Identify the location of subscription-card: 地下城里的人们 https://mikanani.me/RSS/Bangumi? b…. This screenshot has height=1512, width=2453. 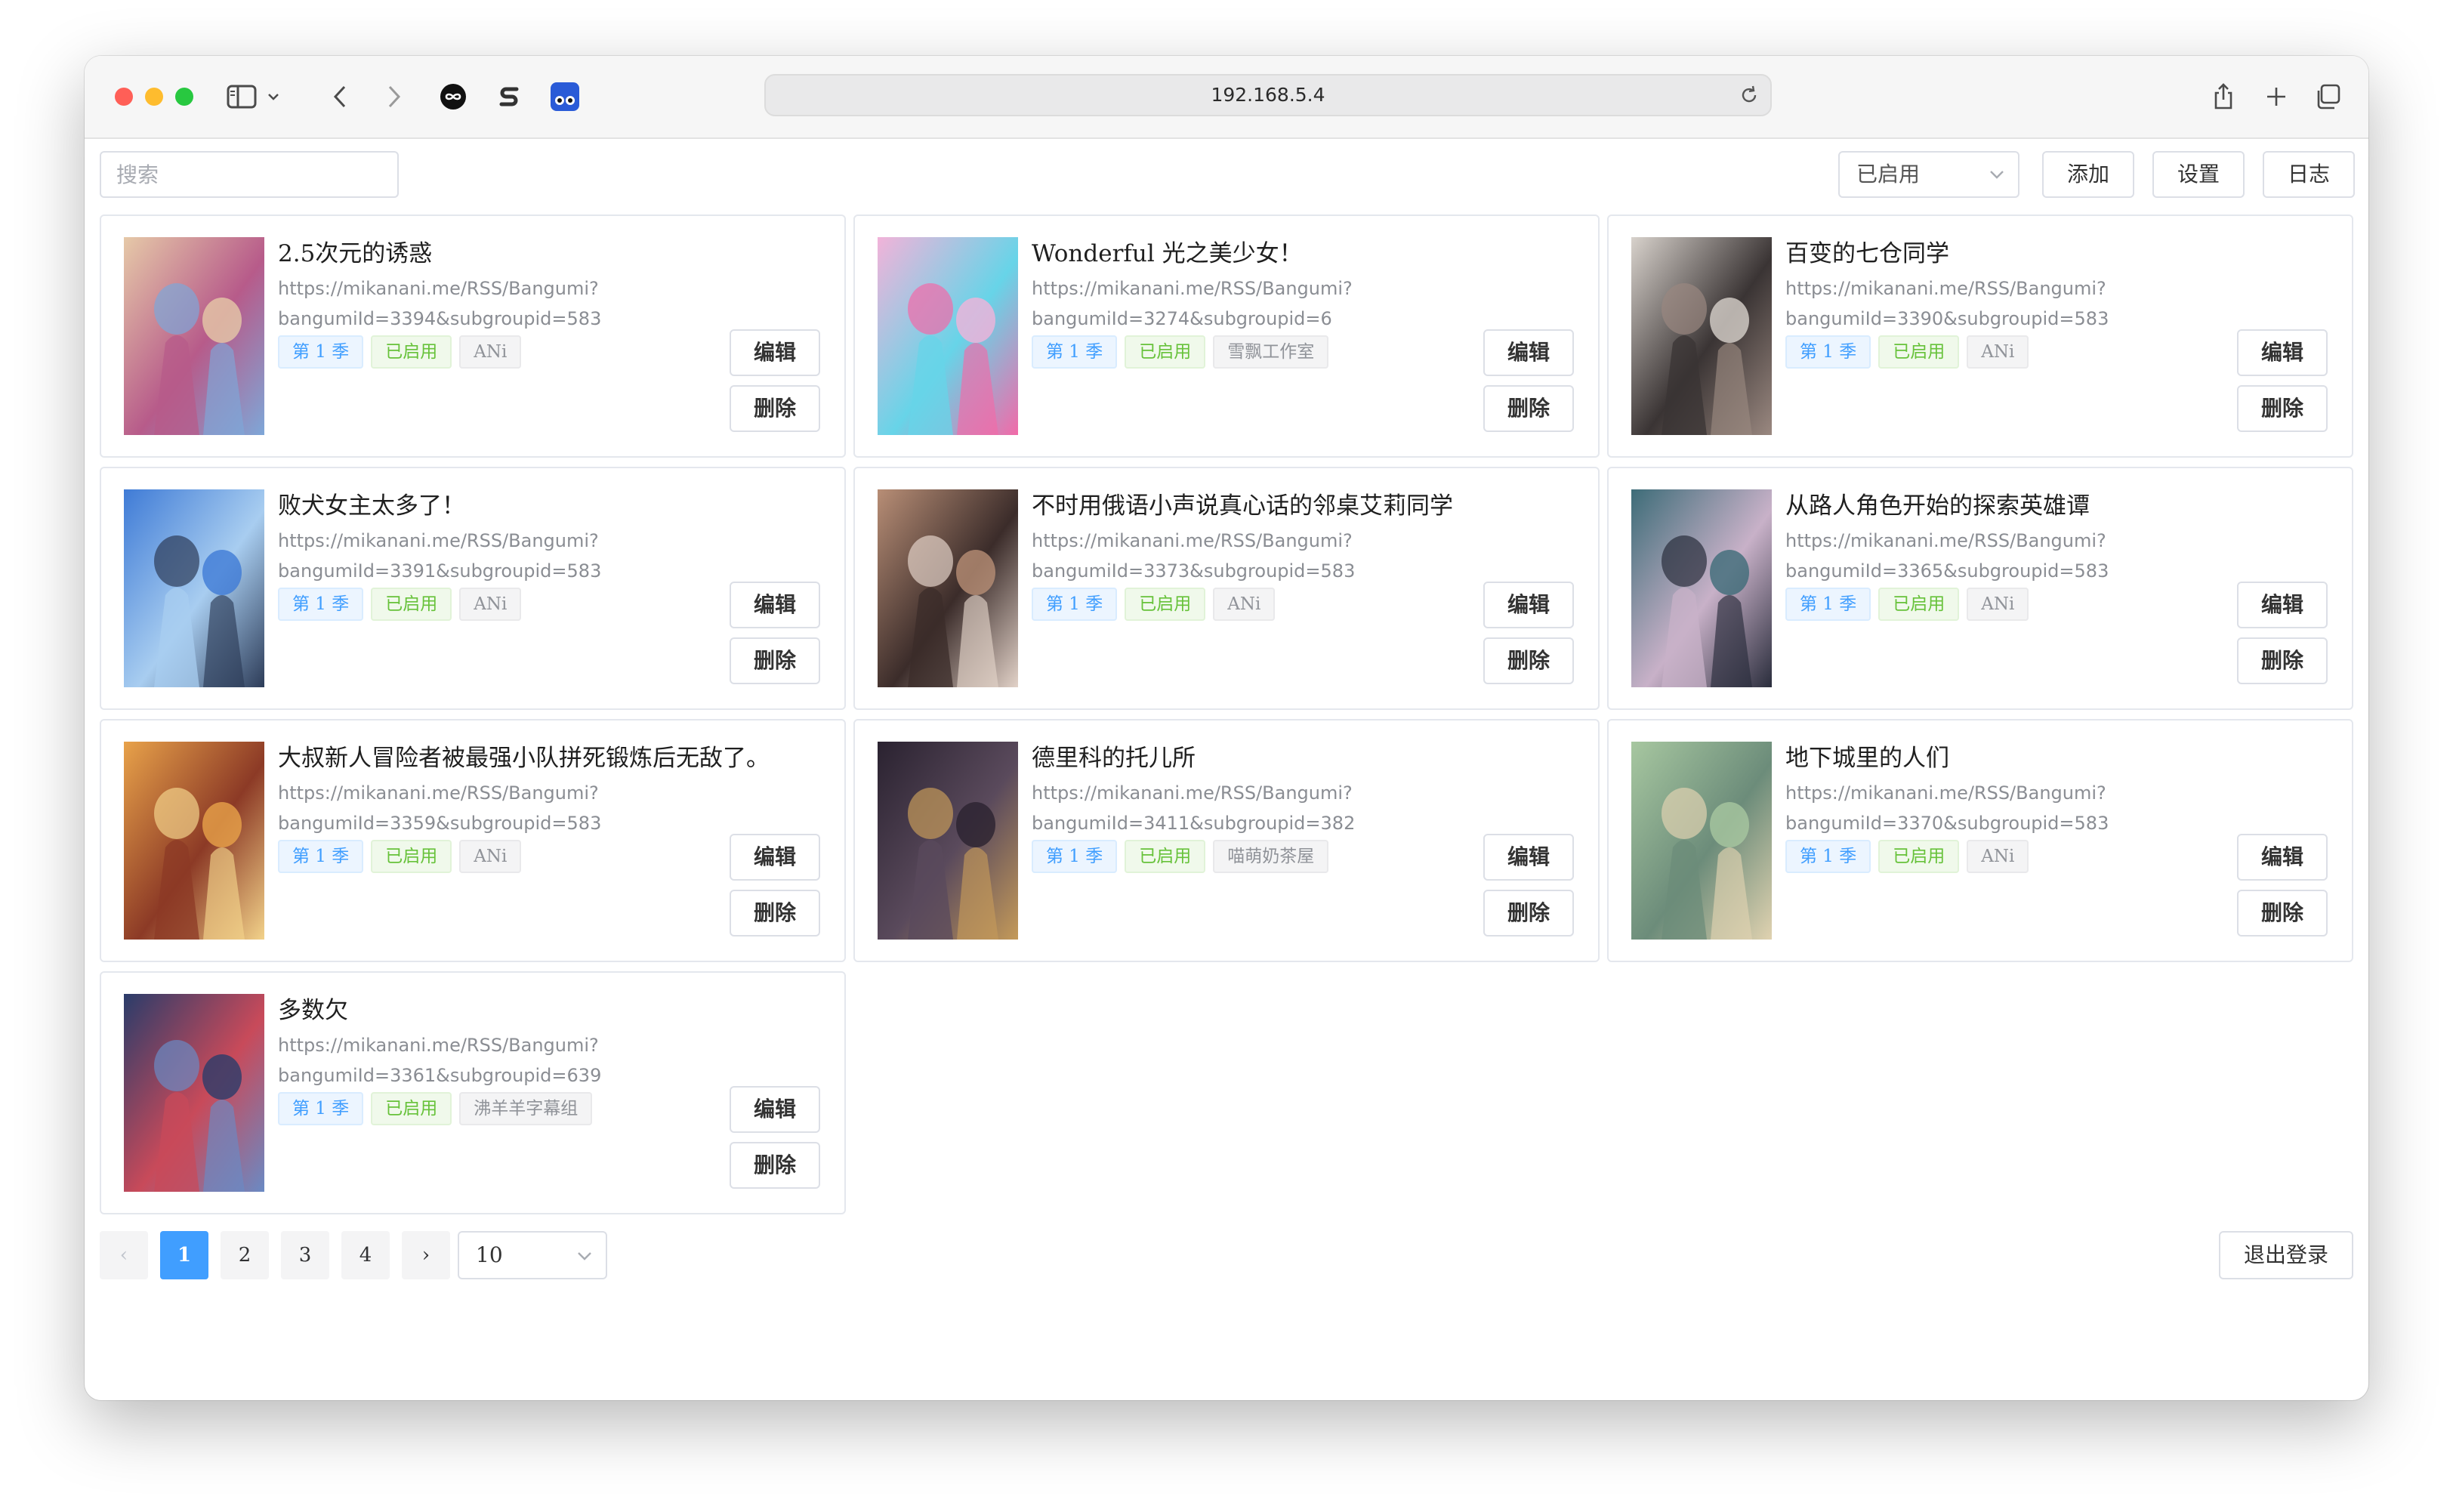
(1980, 840).